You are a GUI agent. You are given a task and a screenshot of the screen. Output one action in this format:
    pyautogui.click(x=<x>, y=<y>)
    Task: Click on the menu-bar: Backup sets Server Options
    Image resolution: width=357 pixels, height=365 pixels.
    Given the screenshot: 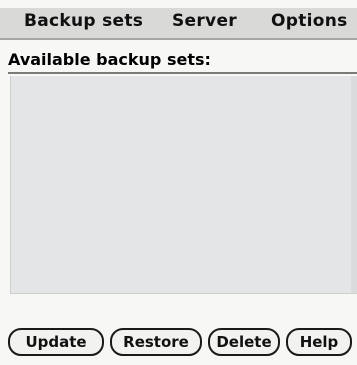 What is the action you would take?
    pyautogui.click(x=178, y=24)
    